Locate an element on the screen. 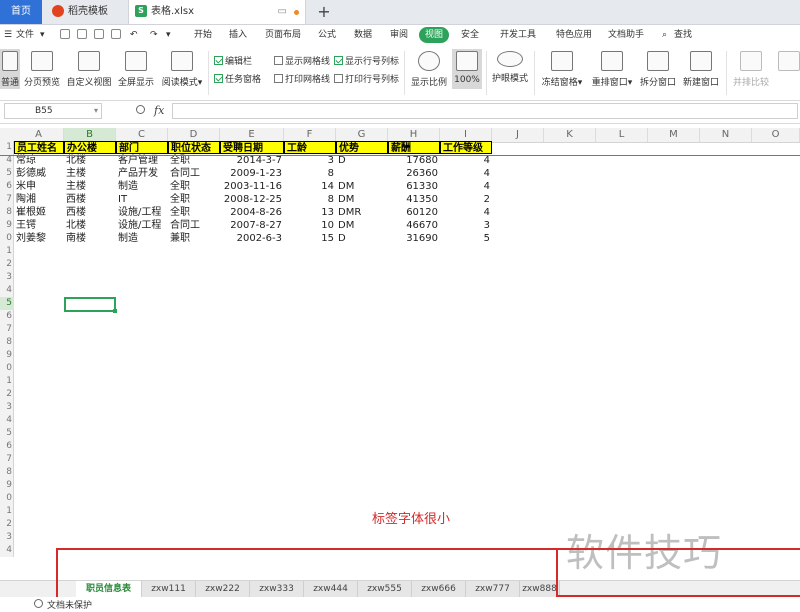  more-chevron-icon: ▾ is located at coordinates (168, 35).